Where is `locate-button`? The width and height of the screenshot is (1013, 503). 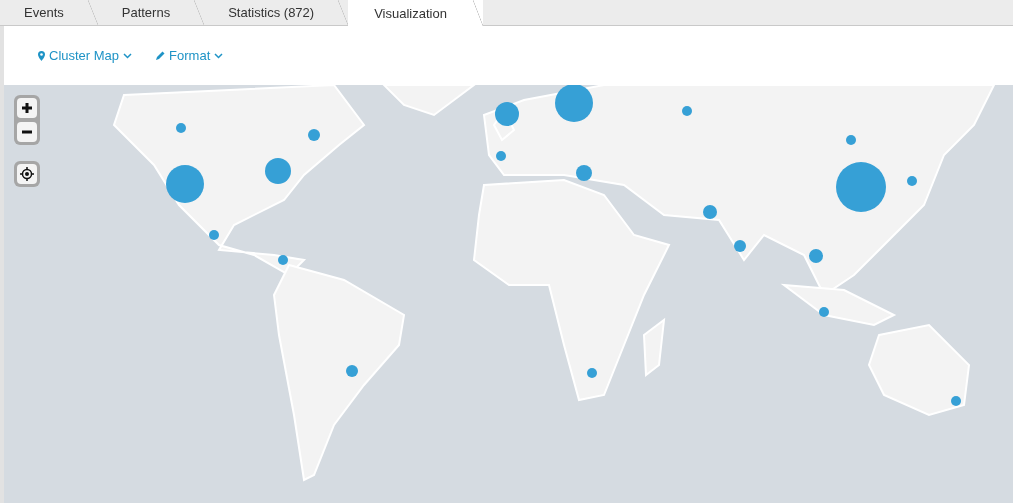 locate-button is located at coordinates (27, 174).